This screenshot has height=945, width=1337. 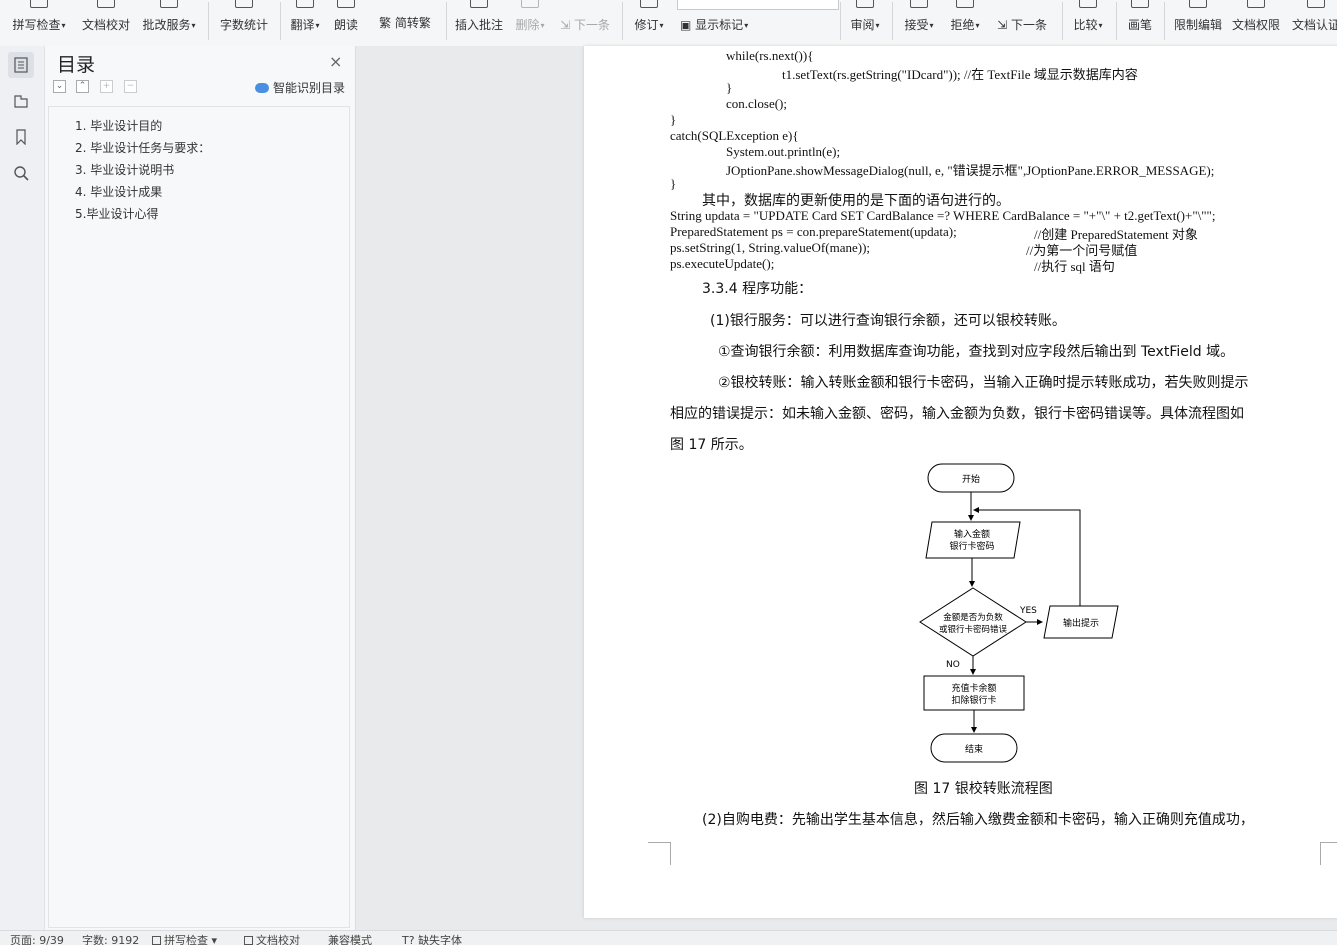 What do you see at coordinates (686, 25) in the screenshot?
I see `show-markup-icon: ▣` at bounding box center [686, 25].